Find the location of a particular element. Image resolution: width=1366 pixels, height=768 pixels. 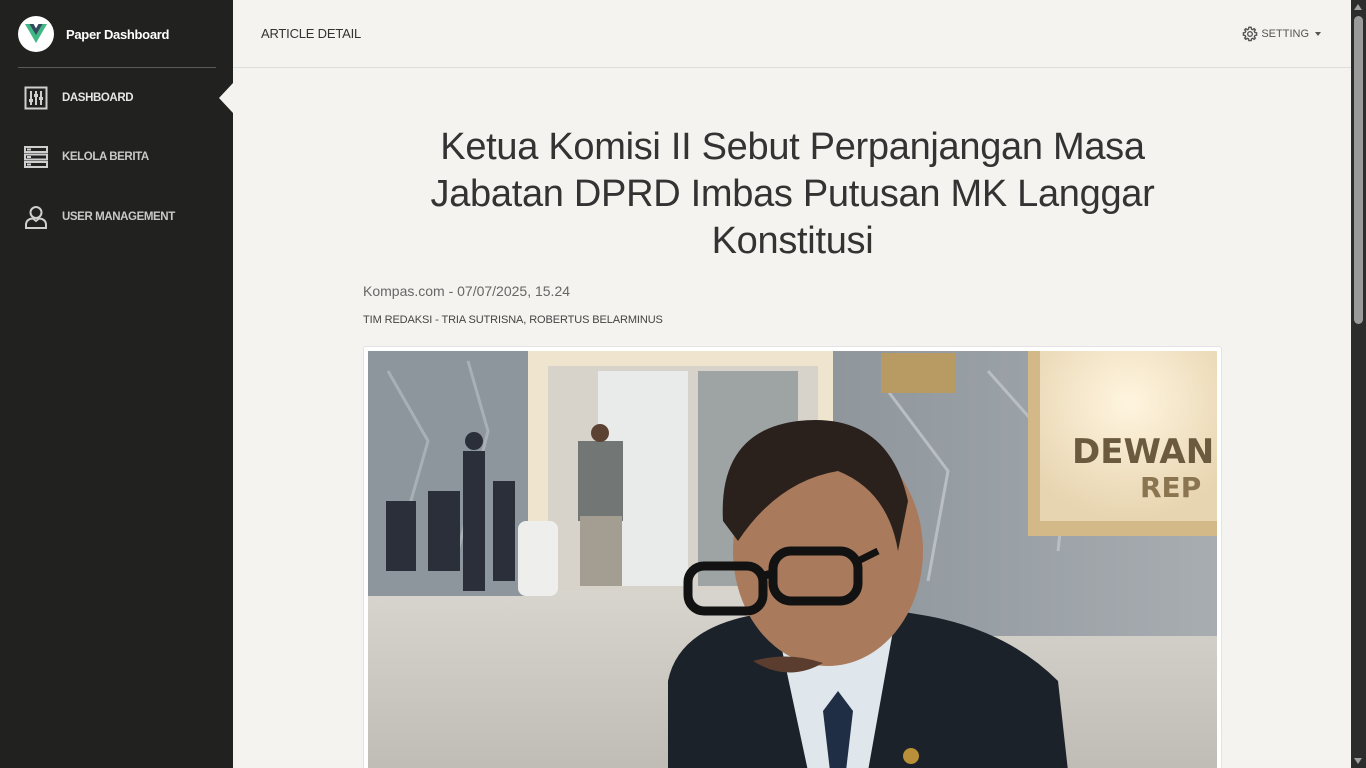

article-source-date: Kompas.com - 07/07/2025, 15.24 is located at coordinates (467, 291).